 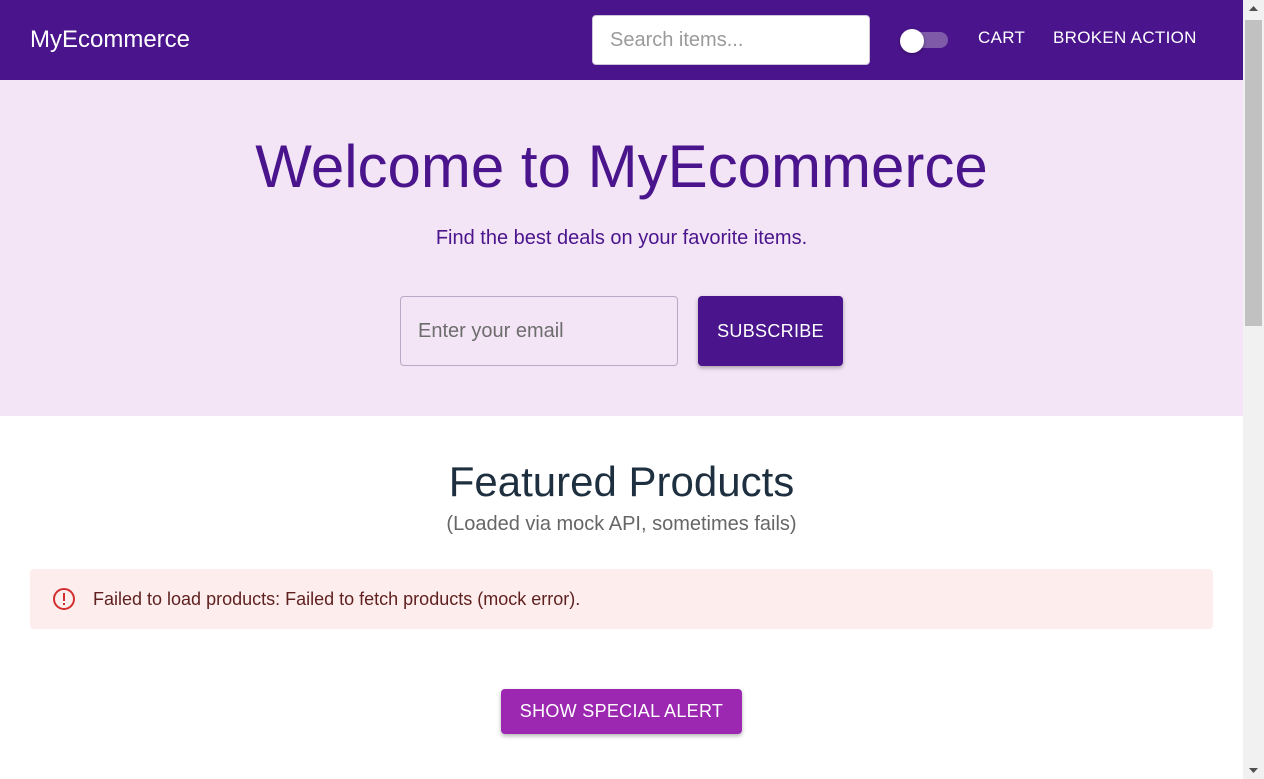 What do you see at coordinates (1001, 38) in the screenshot?
I see `cart-button: CART` at bounding box center [1001, 38].